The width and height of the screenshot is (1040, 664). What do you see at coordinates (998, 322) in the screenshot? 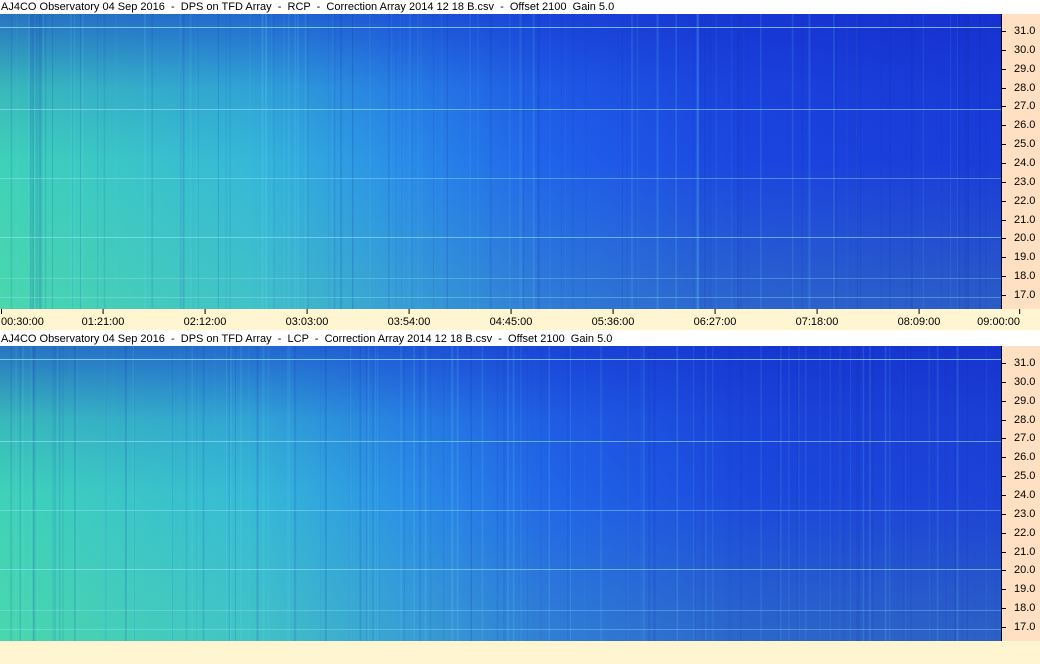
I see `time-label: 09:00:00` at bounding box center [998, 322].